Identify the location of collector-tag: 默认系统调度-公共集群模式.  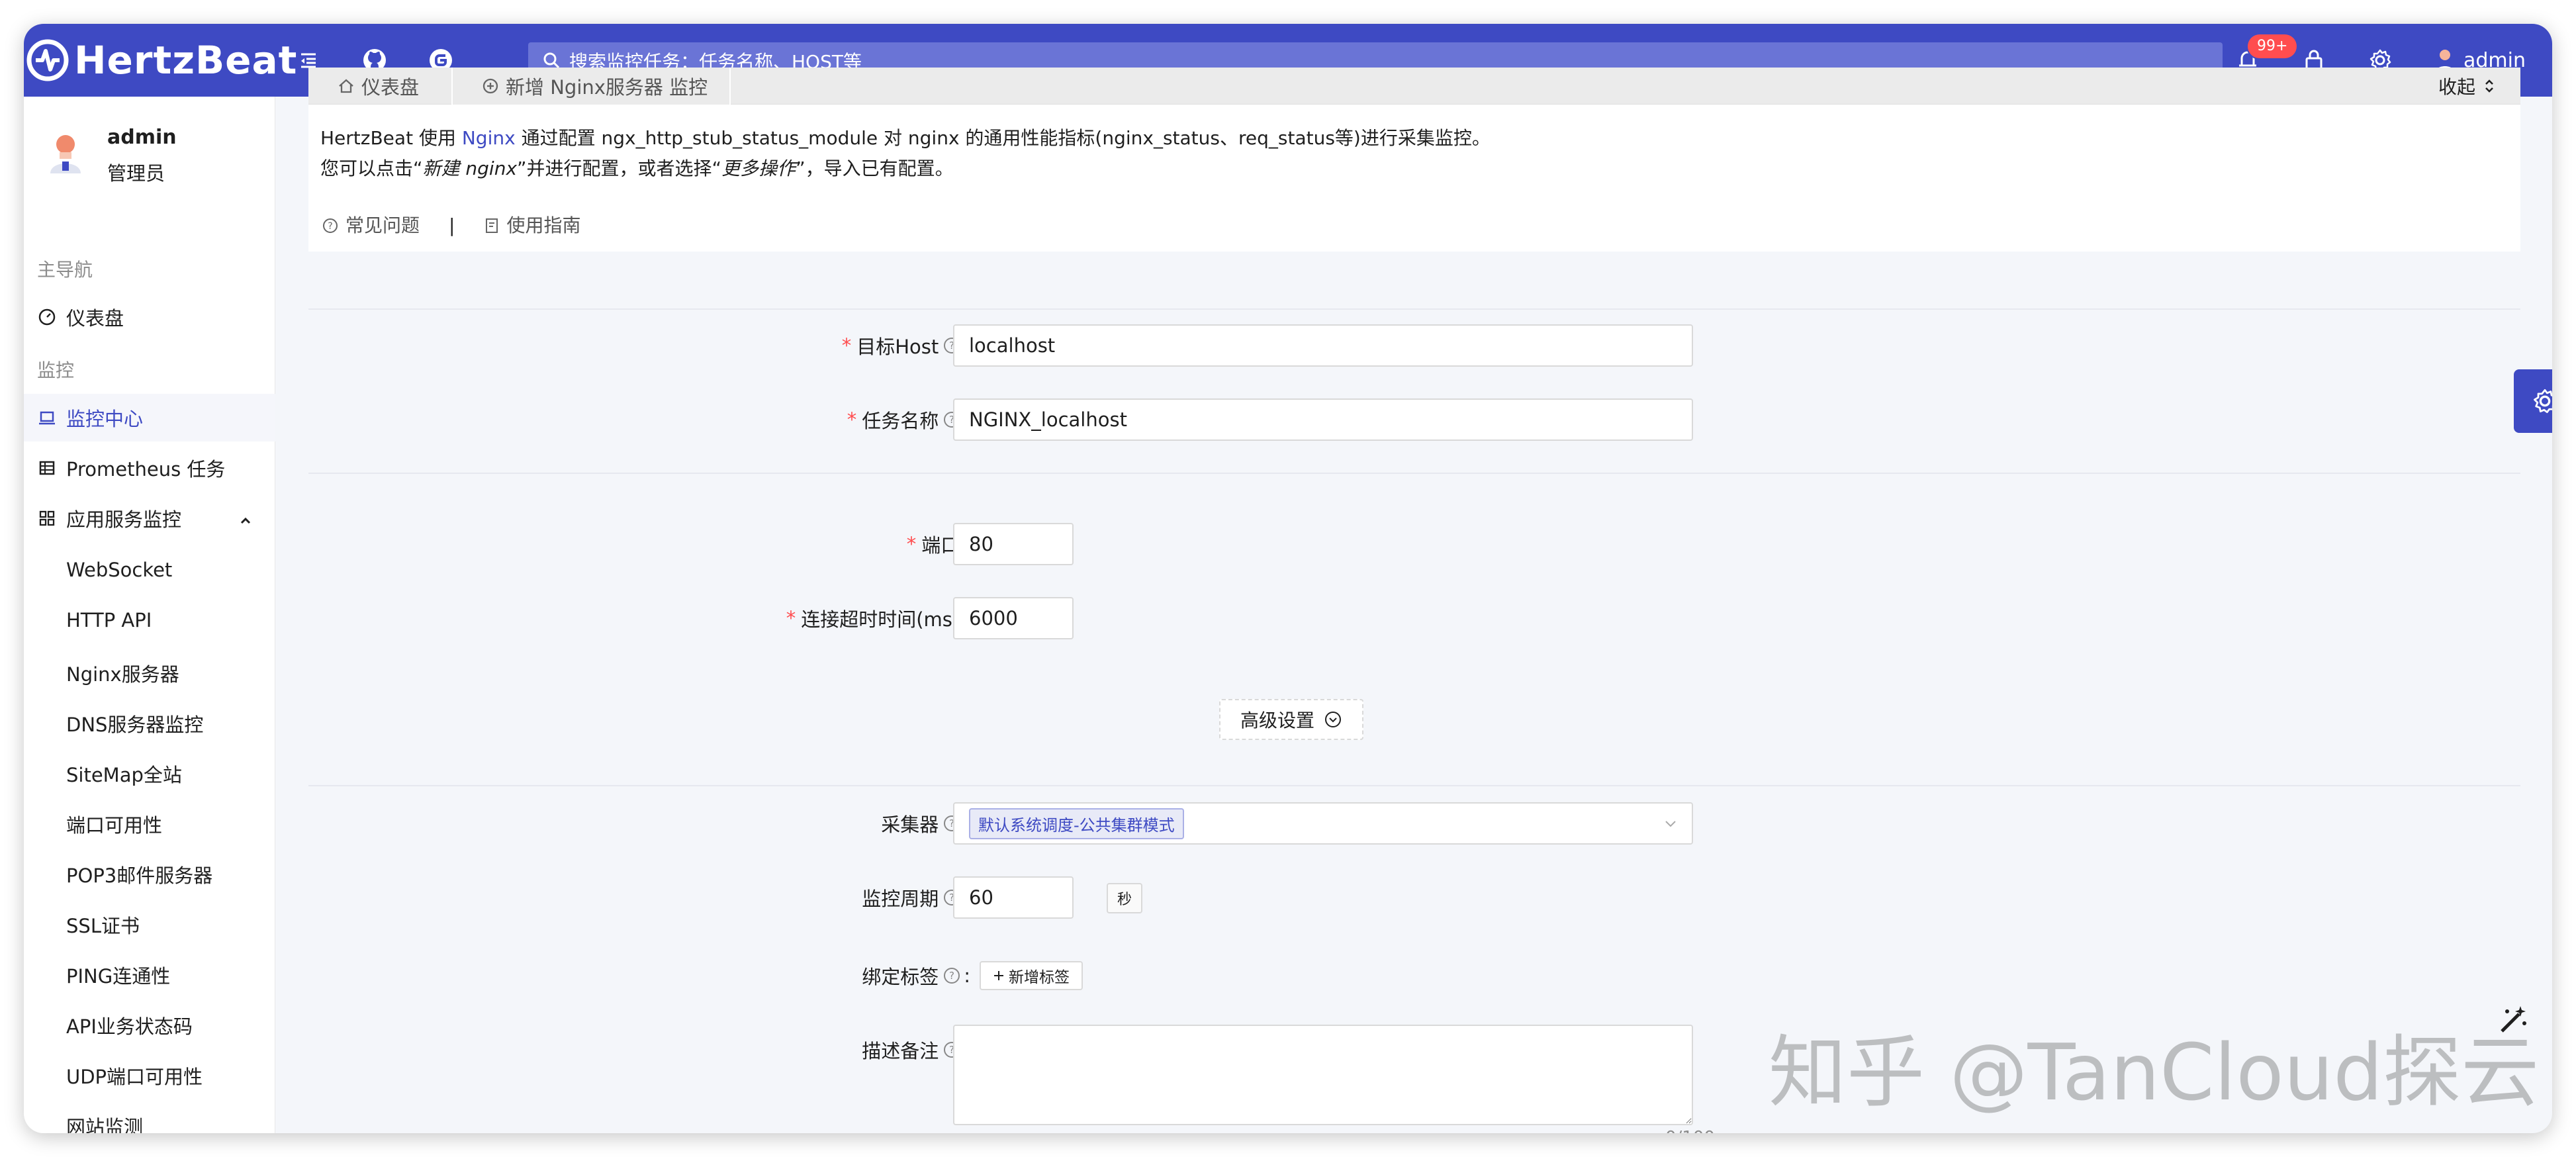
(1076, 823).